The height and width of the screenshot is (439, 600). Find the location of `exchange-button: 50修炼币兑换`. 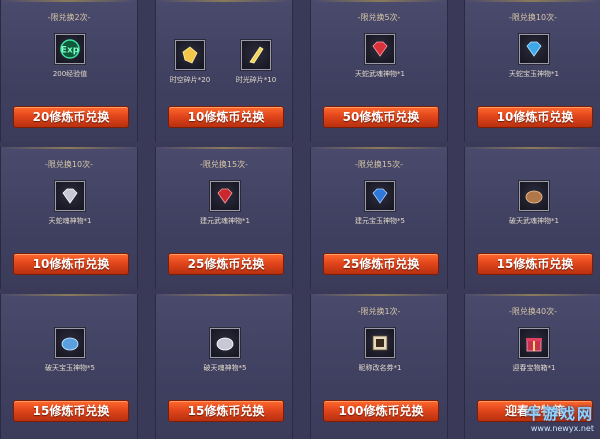

exchange-button: 50修炼币兑换 is located at coordinates (381, 117).